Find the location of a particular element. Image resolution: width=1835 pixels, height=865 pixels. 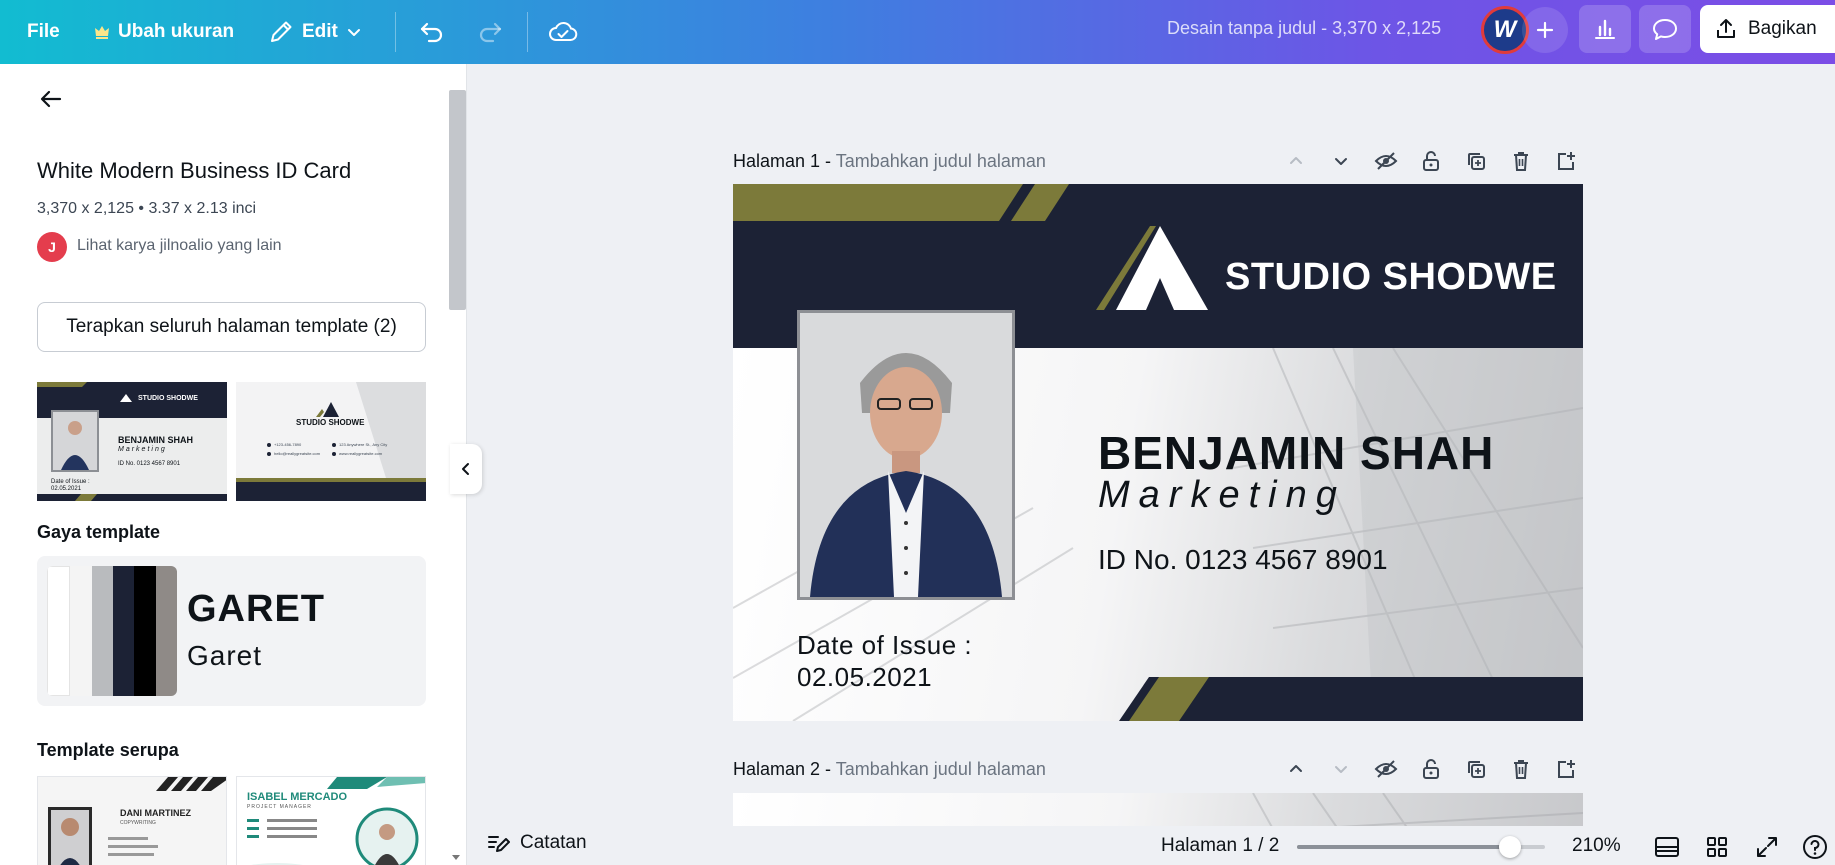

similar1-name: DANI MARTINEZ is located at coordinates (155, 813).